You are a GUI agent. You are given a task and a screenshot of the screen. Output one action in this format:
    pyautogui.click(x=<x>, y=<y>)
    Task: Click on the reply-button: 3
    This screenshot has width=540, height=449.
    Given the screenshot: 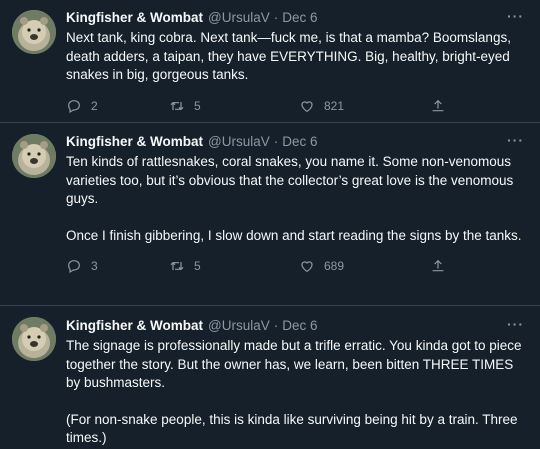 What is the action you would take?
    pyautogui.click(x=117, y=266)
    